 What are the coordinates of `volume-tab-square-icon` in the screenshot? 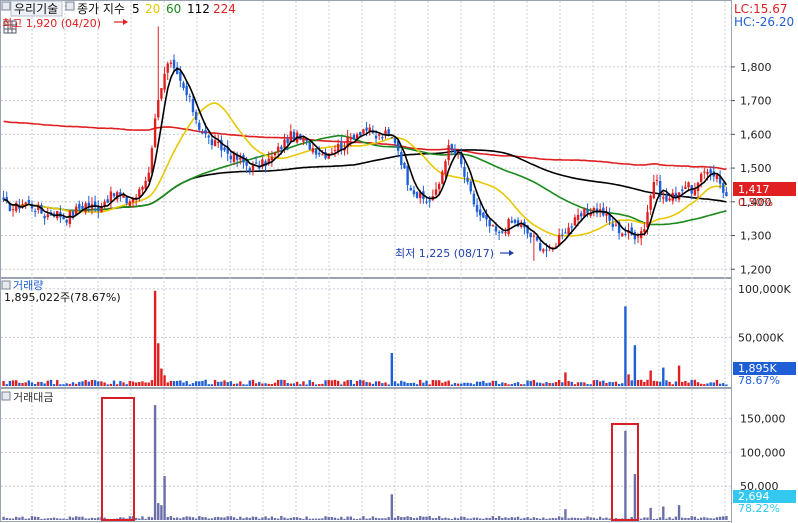 It's located at (6, 285).